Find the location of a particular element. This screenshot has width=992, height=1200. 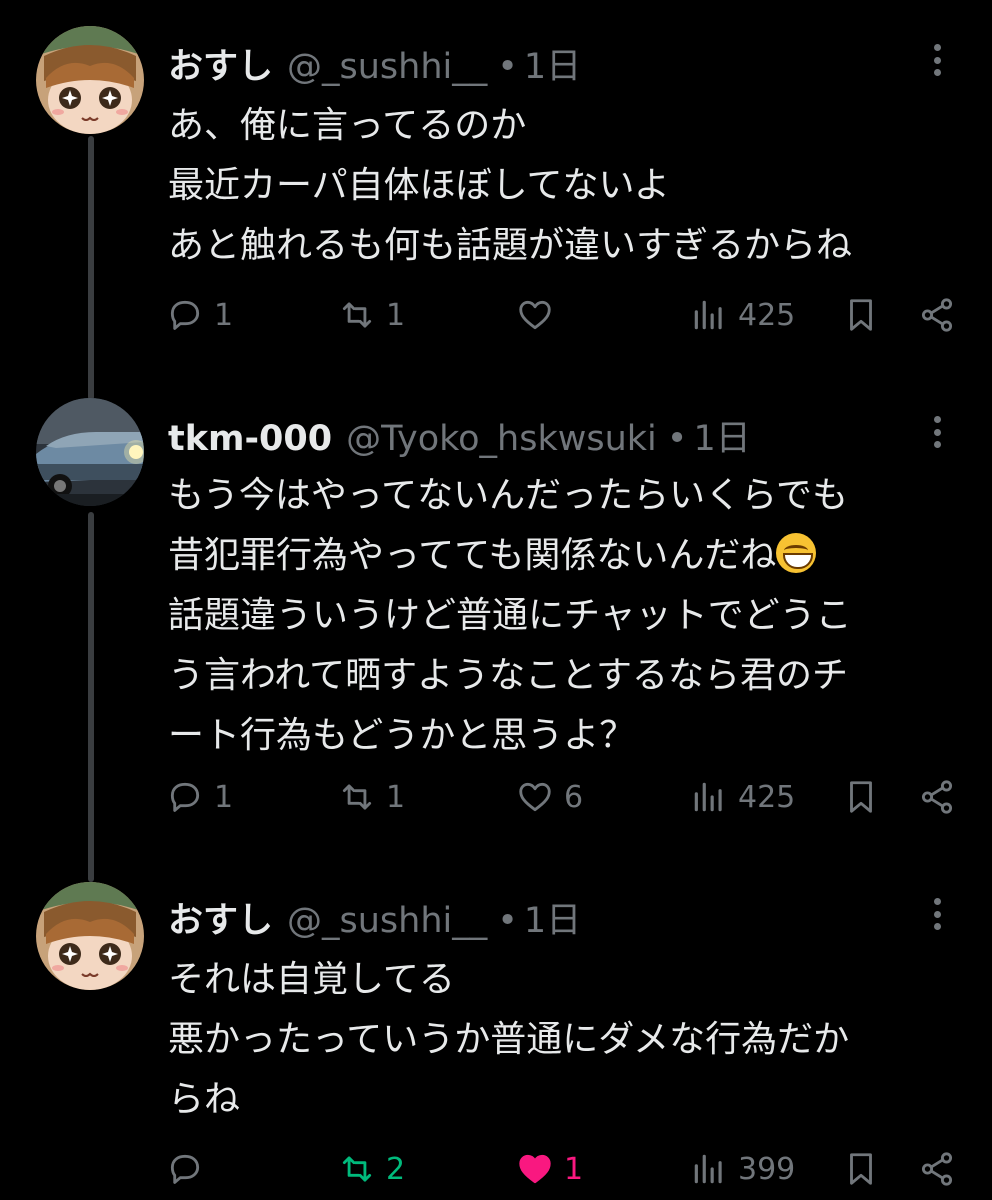

tweet-actions: 1 1 6 425 is located at coordinates (496, 797).